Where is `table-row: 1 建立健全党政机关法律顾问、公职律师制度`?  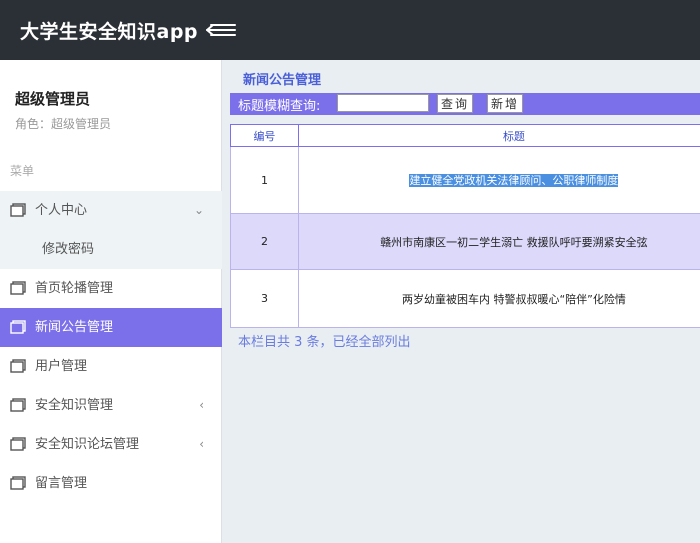 table-row: 1 建立健全党政机关法律顾问、公职律师制度 is located at coordinates (465, 180).